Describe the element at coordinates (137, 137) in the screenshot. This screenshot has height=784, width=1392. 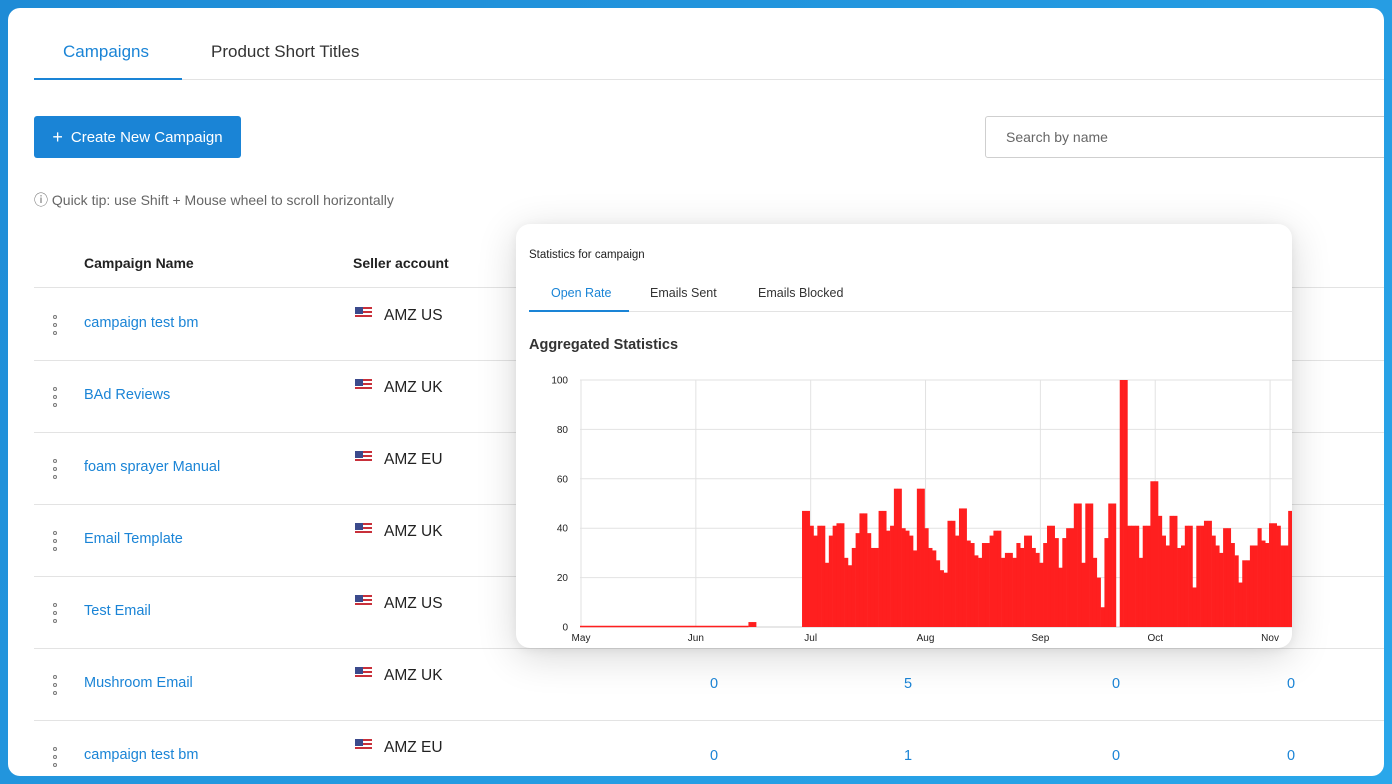
I see `create-new-campaign-button: + Create New Campaign` at that location.